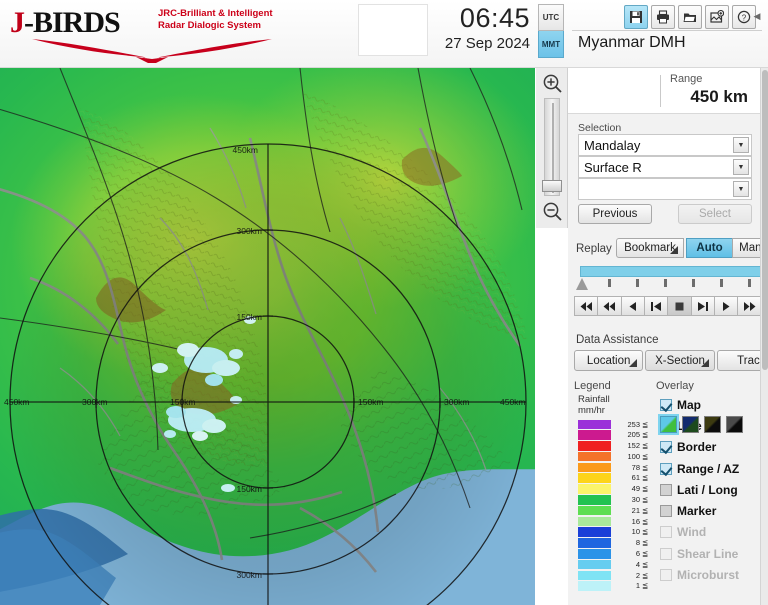 The image size is (768, 605). What do you see at coordinates (552, 186) in the screenshot?
I see `zoom-slider-thumb` at bounding box center [552, 186].